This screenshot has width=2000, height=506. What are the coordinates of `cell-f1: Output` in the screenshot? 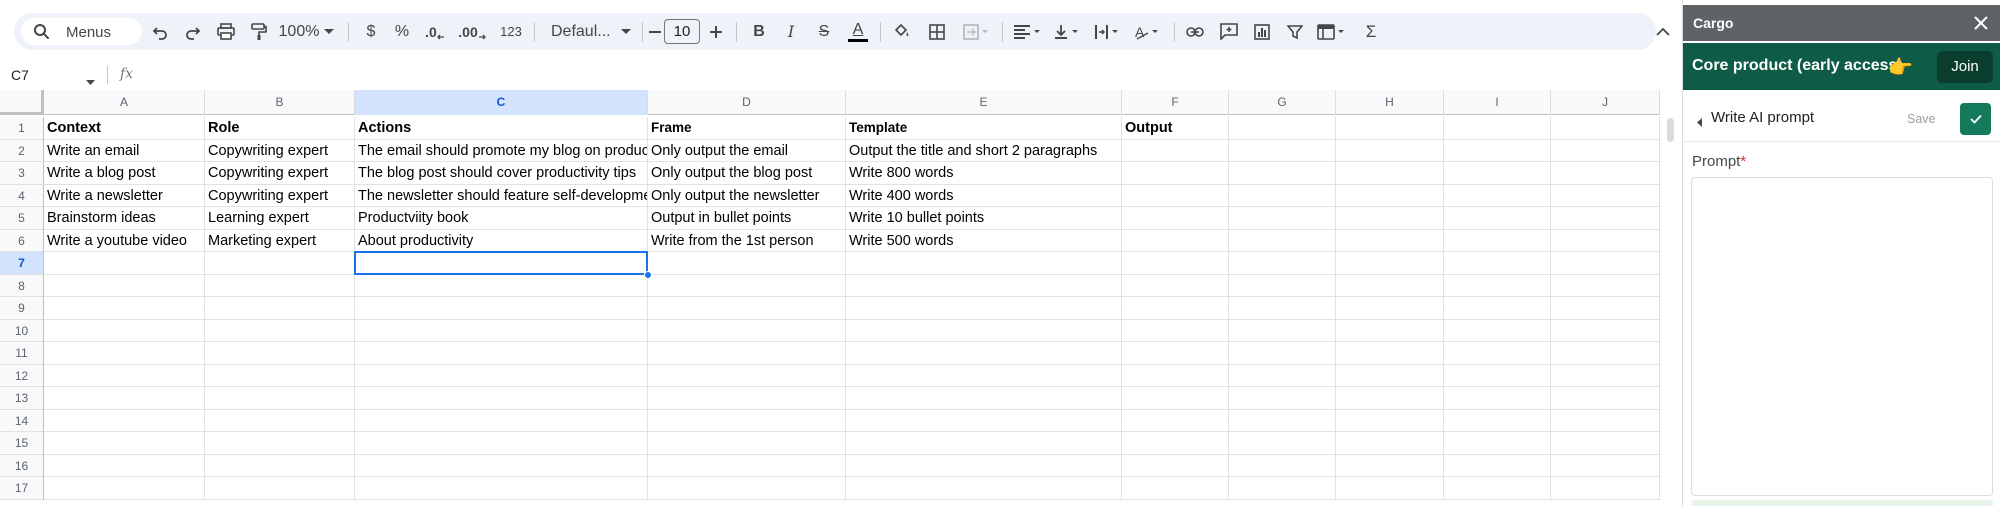 It's located at (1175, 128).